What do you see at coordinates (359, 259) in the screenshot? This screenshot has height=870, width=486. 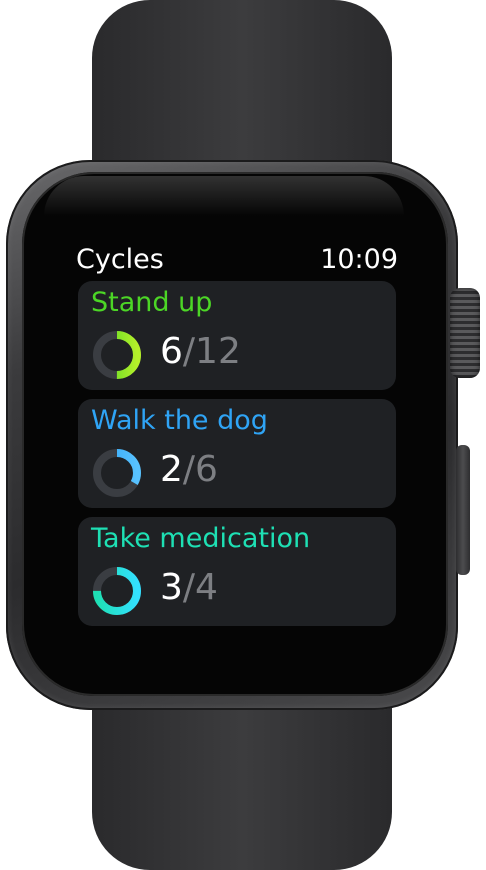 I see `clock-time: 10:09` at bounding box center [359, 259].